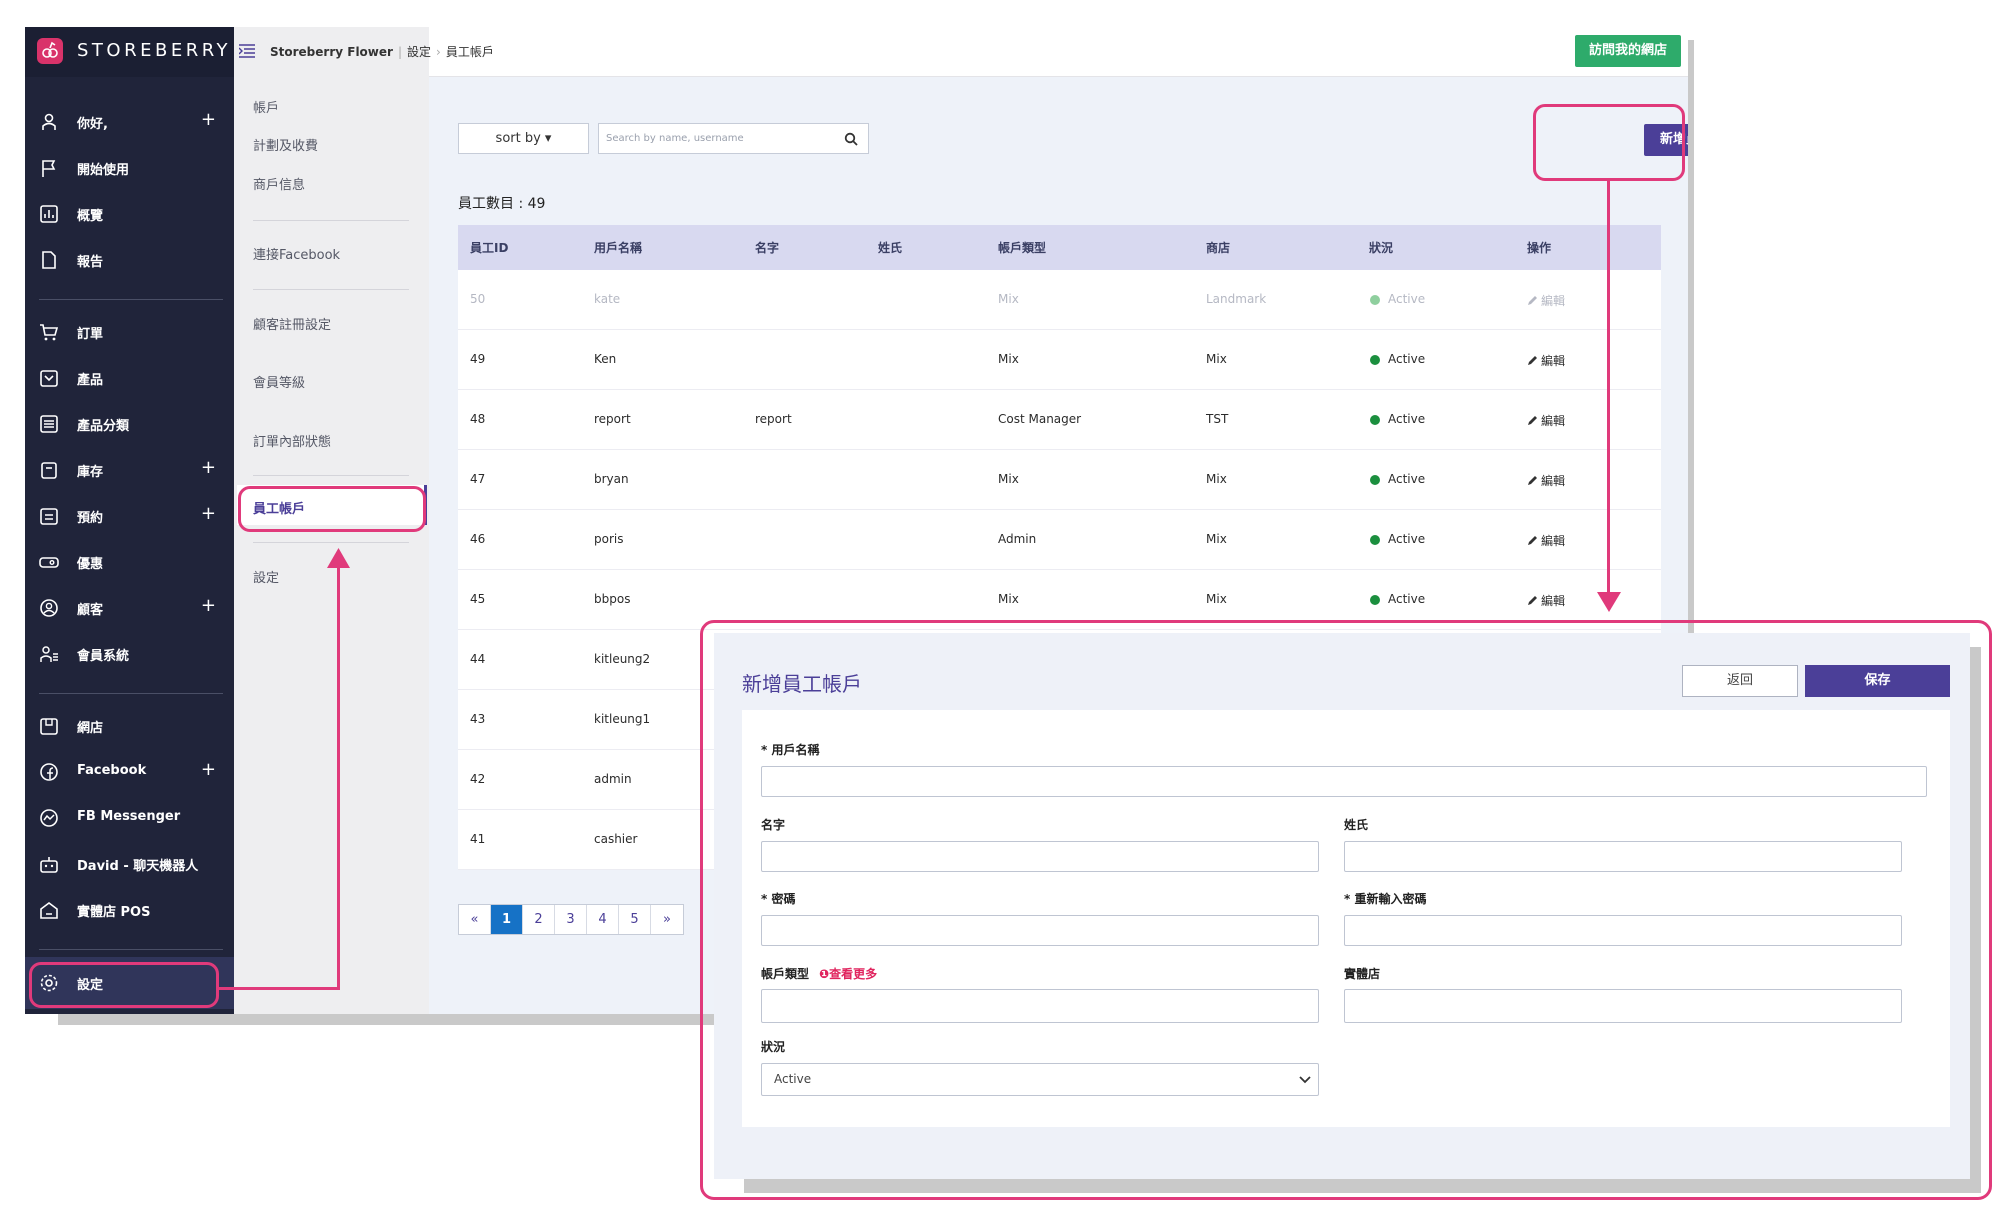  I want to click on table-row: 47 bryan Mix Mix Active 編輯, so click(1059, 480).